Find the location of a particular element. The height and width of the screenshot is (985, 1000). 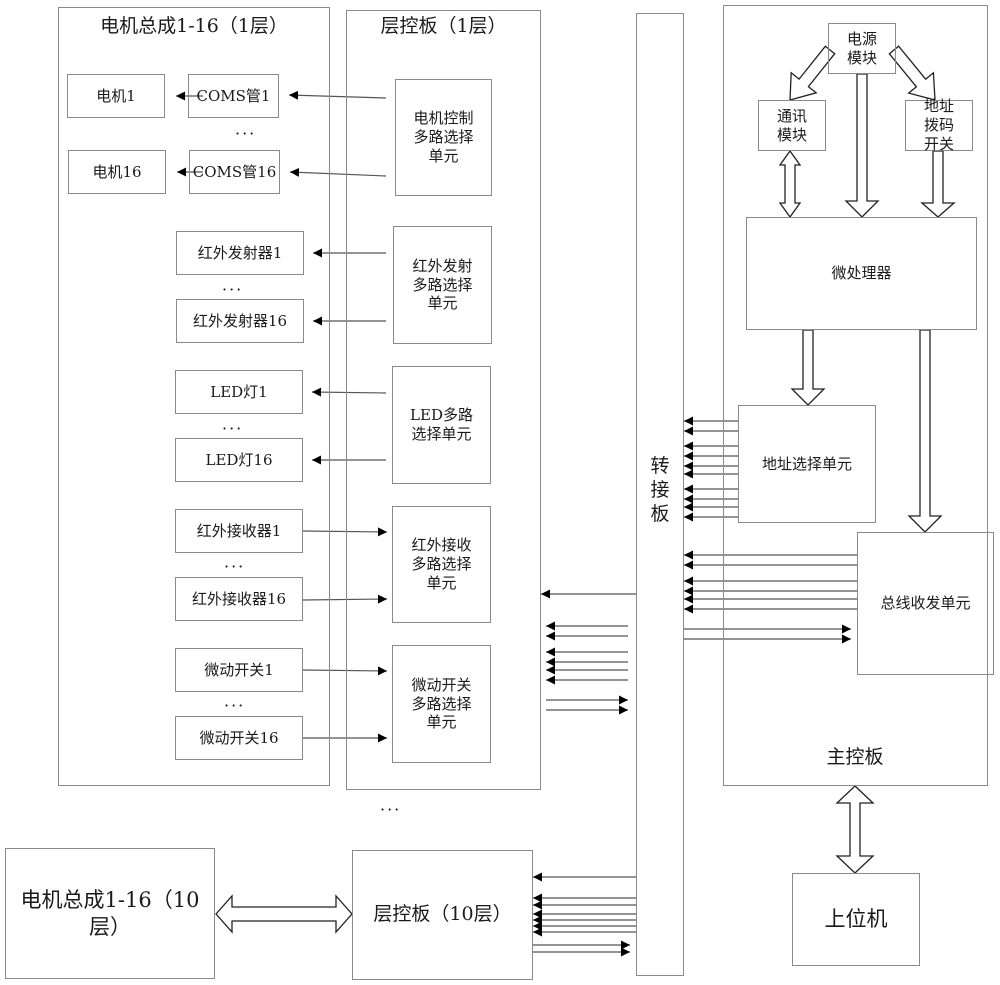

motor-16-block: 电机16 is located at coordinates (117, 172).